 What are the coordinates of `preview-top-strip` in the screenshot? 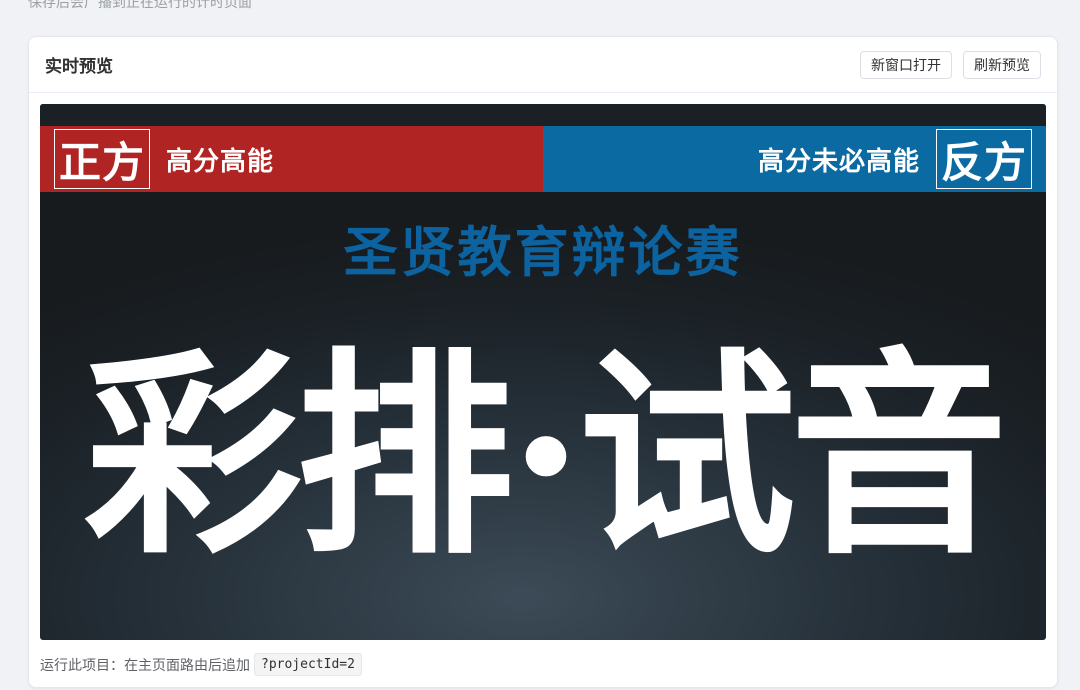 It's located at (543, 115).